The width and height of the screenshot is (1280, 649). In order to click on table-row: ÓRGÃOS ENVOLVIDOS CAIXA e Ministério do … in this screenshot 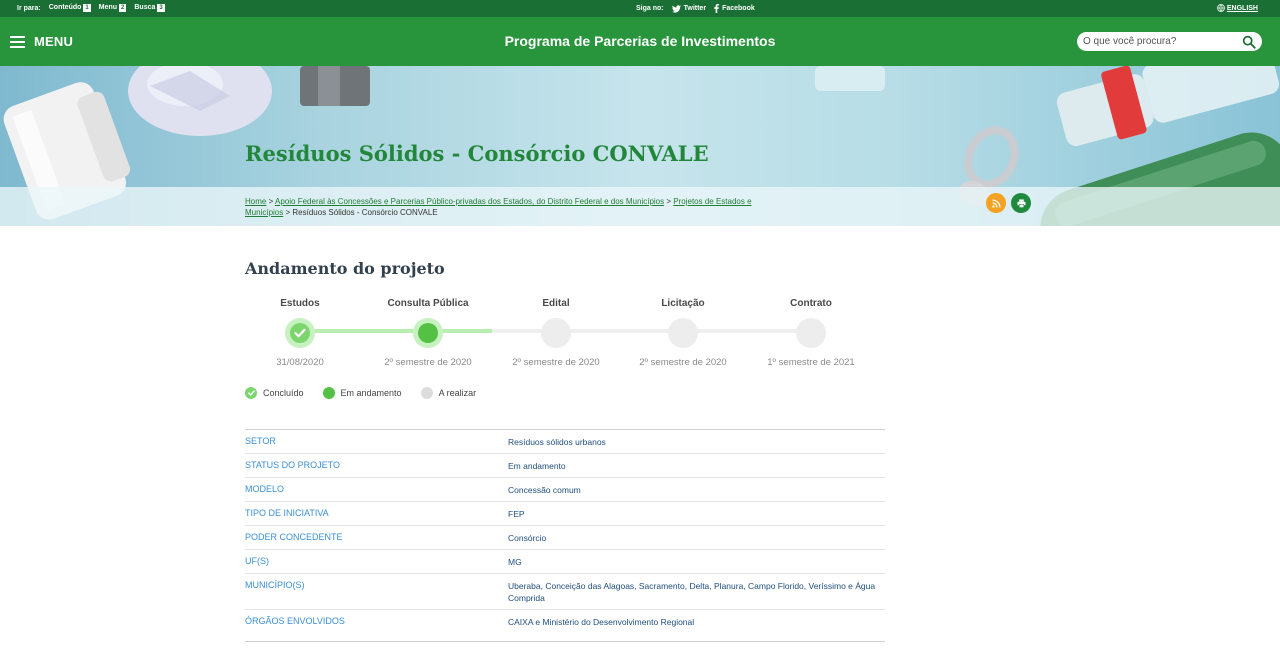, I will do `click(565, 625)`.